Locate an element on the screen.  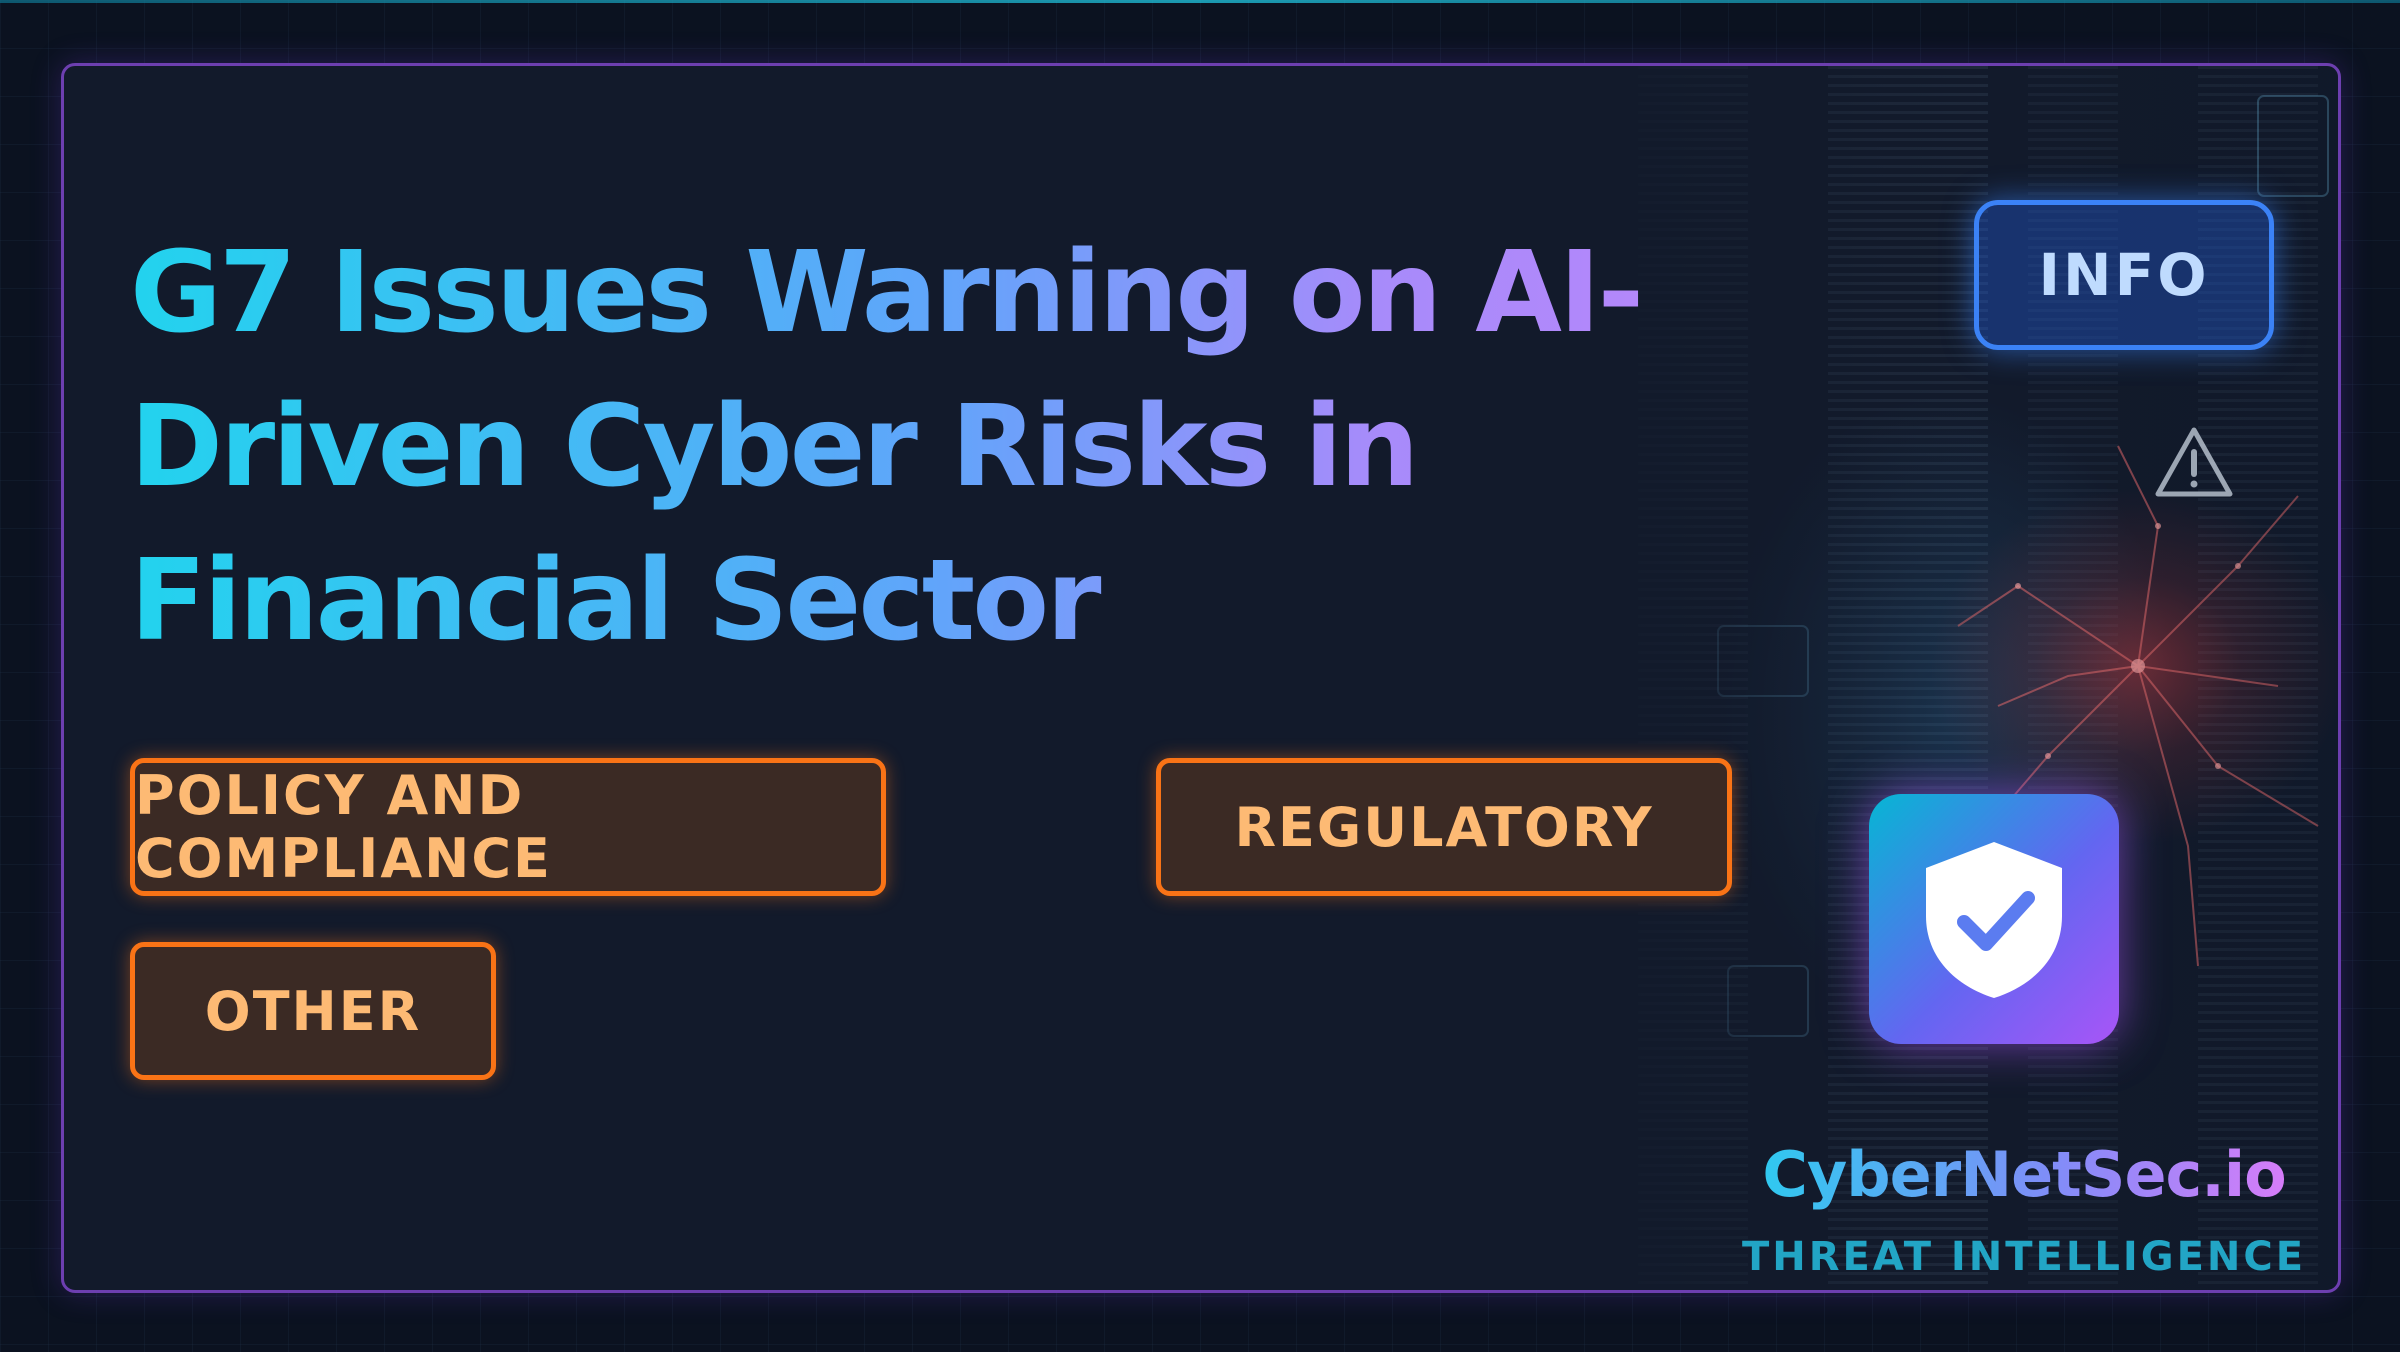
tag-other: OTHER is located at coordinates (313, 1011).